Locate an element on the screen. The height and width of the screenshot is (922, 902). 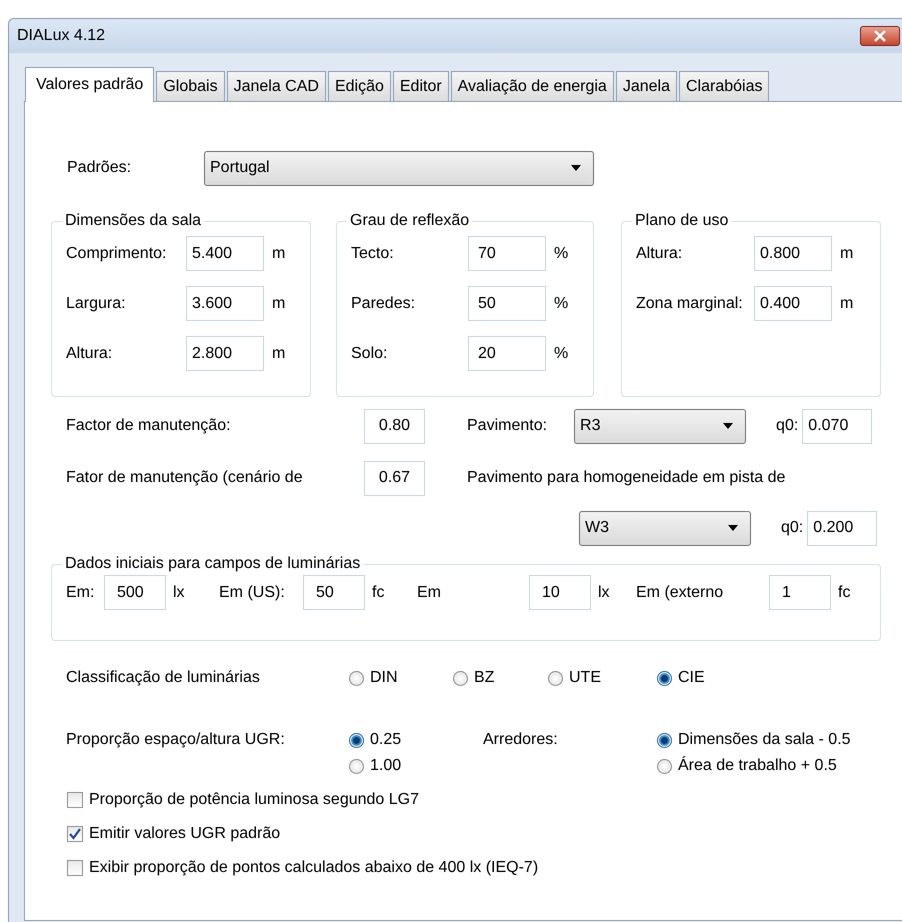
field-label: Tecto: is located at coordinates (373, 253).